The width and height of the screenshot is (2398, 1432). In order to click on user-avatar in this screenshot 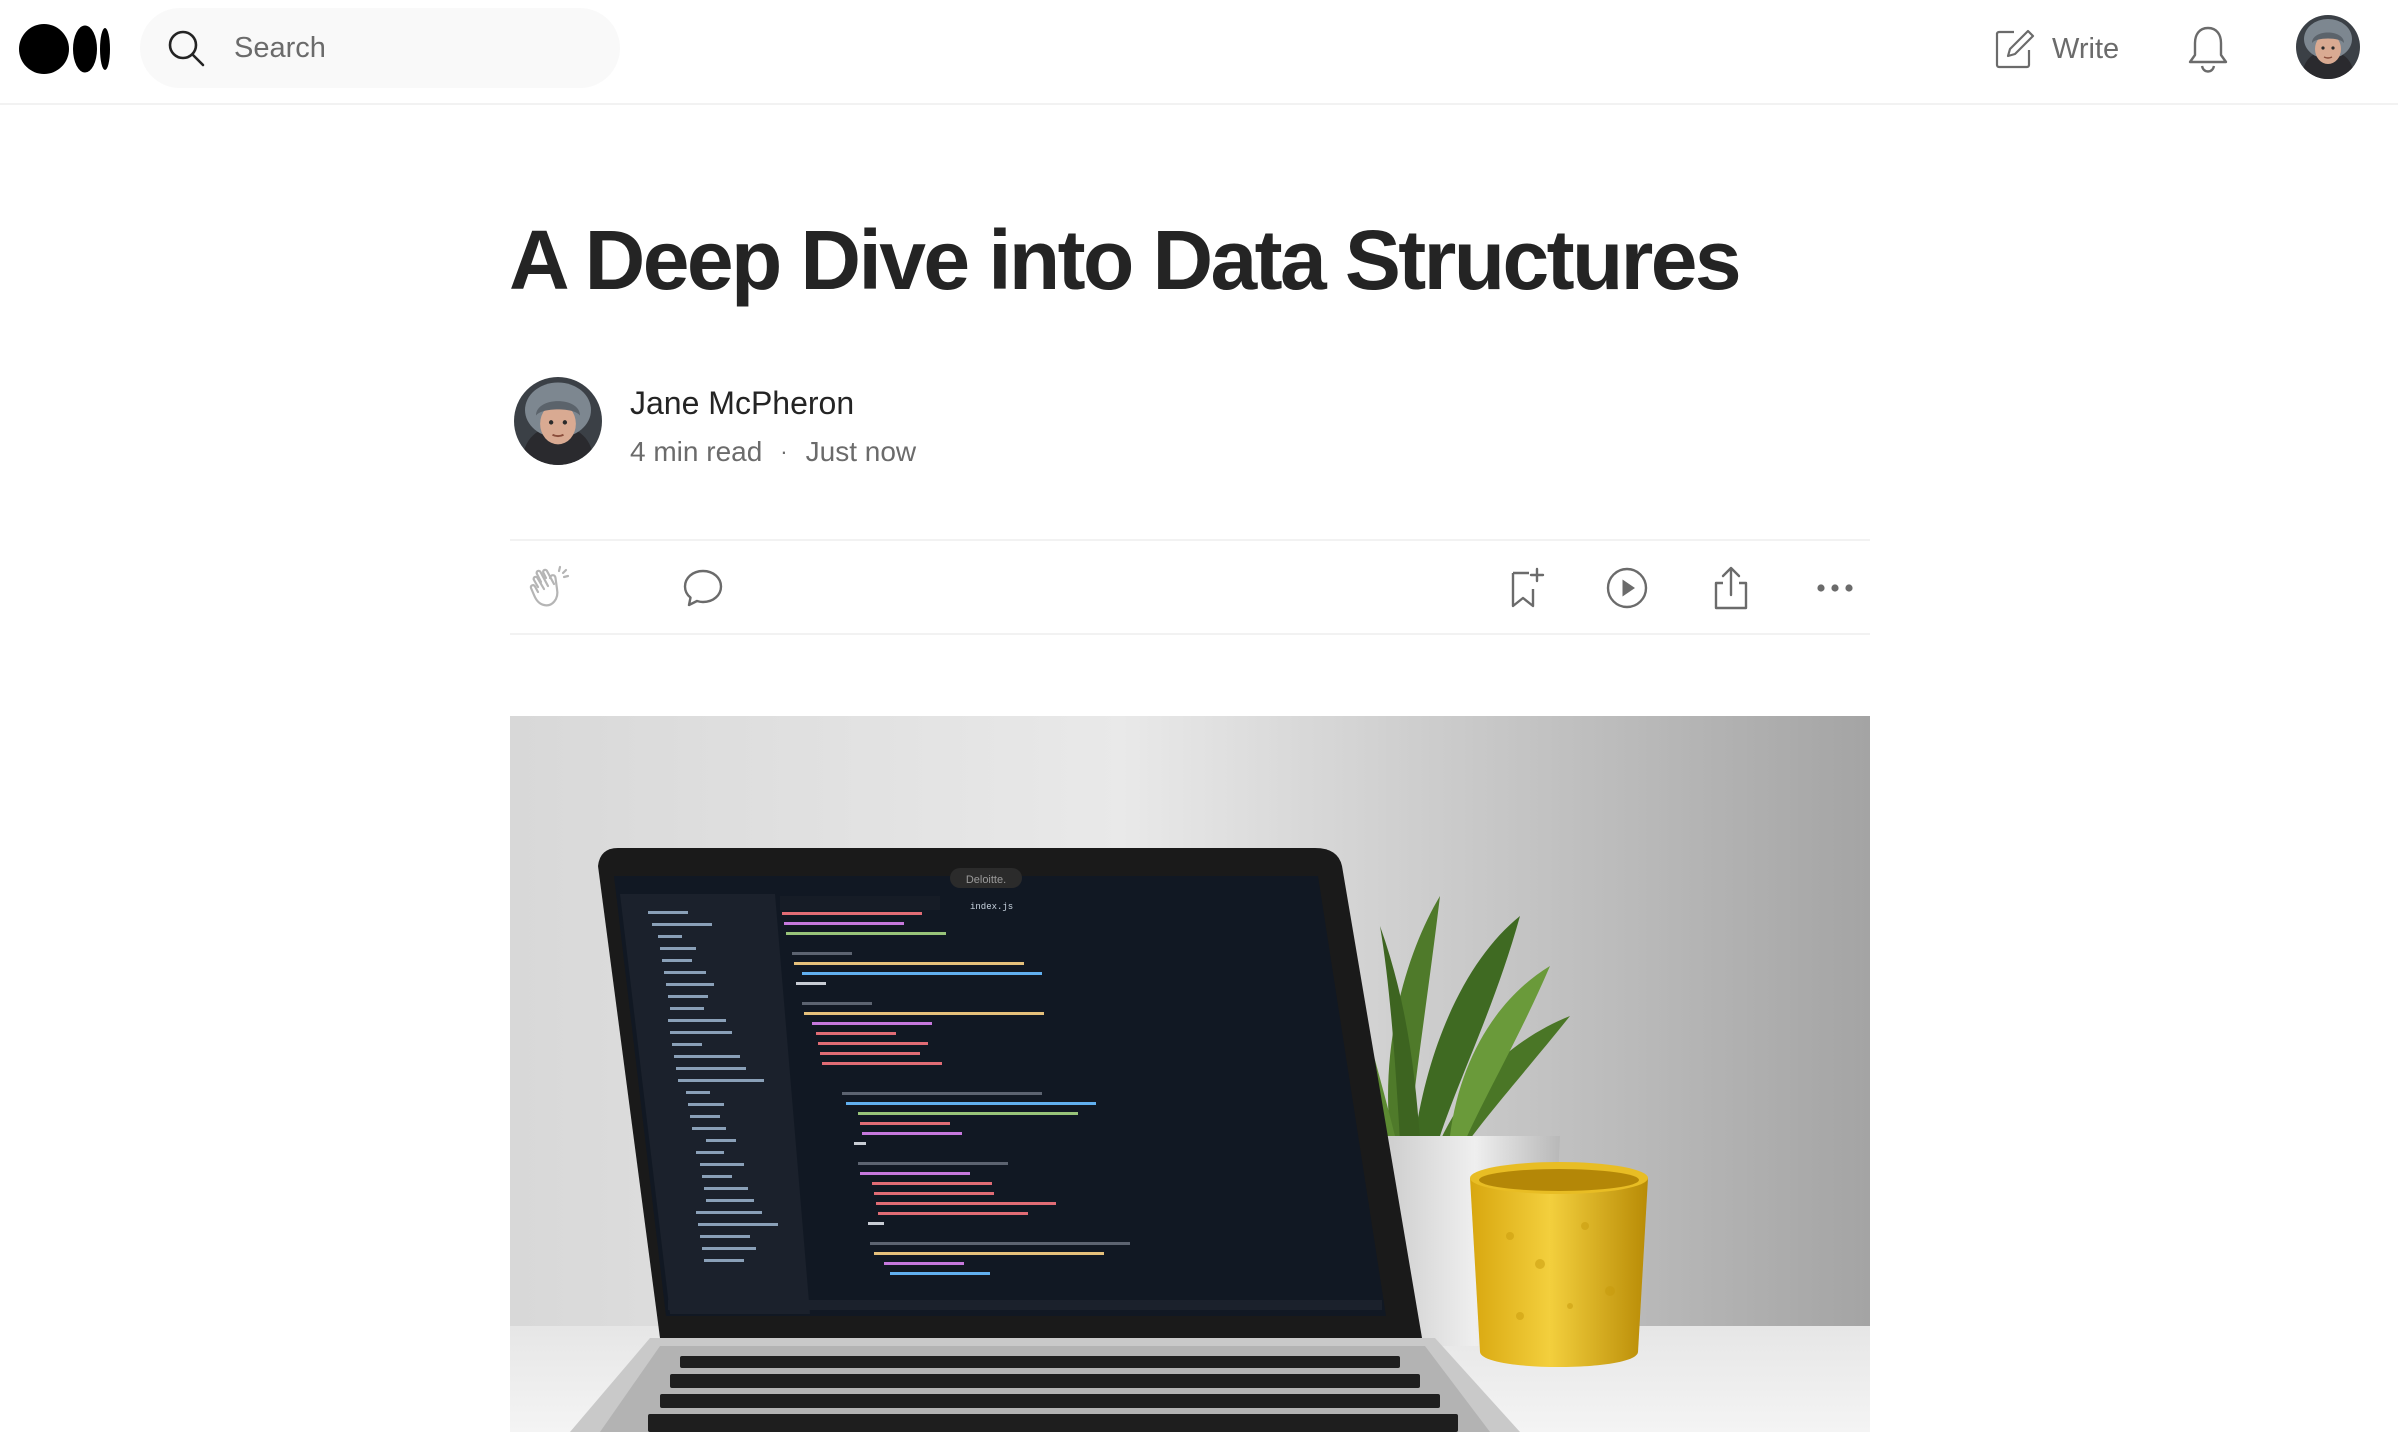, I will do `click(2328, 47)`.